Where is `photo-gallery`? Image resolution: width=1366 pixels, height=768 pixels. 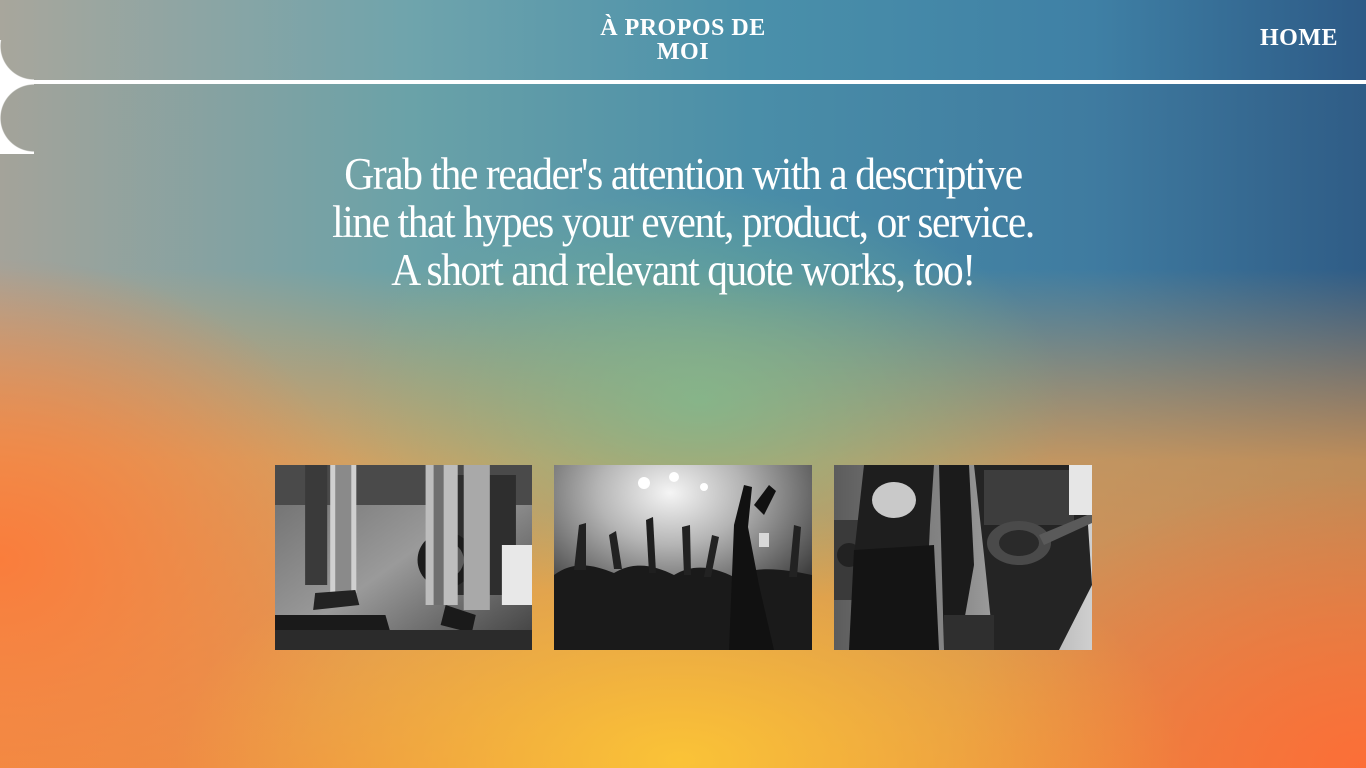 photo-gallery is located at coordinates (683, 557).